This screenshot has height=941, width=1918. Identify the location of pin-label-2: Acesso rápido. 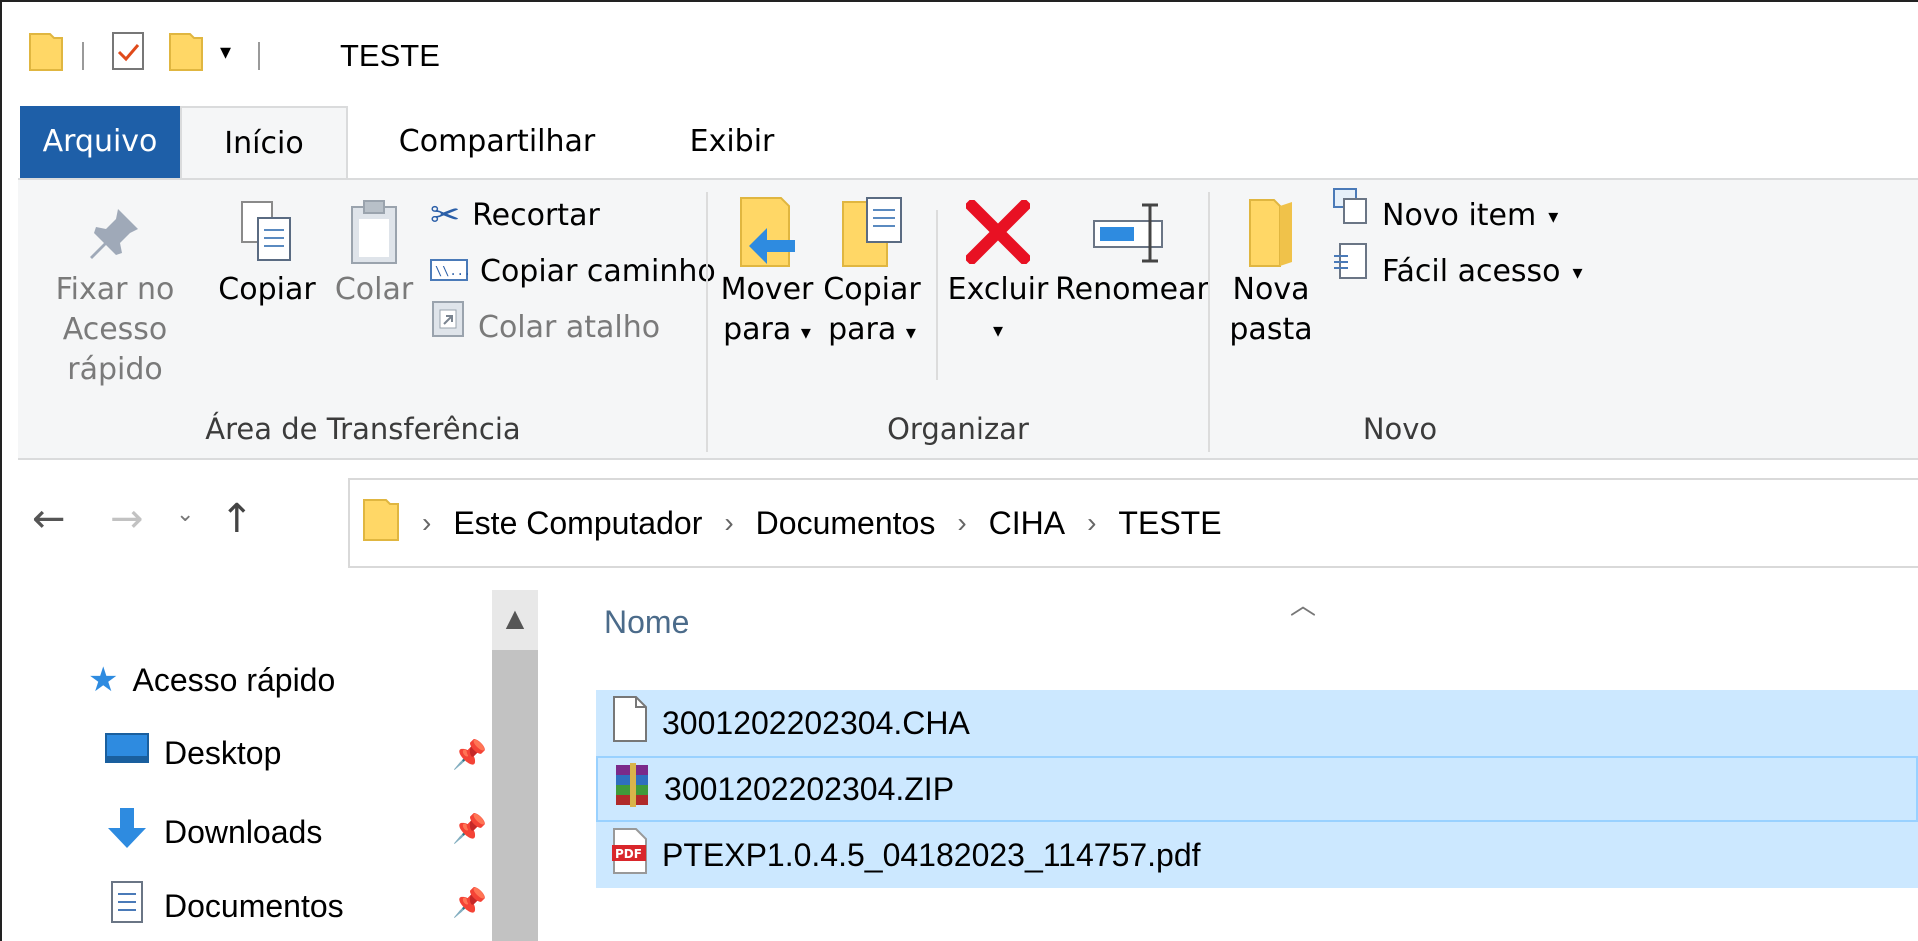
(115, 349).